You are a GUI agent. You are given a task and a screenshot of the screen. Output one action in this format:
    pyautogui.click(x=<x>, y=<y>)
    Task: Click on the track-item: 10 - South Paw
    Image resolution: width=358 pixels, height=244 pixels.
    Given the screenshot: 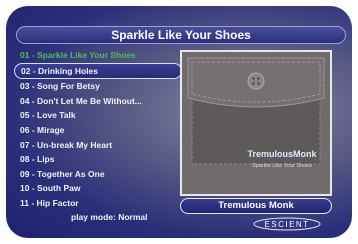 What is the action you would take?
    pyautogui.click(x=98, y=188)
    